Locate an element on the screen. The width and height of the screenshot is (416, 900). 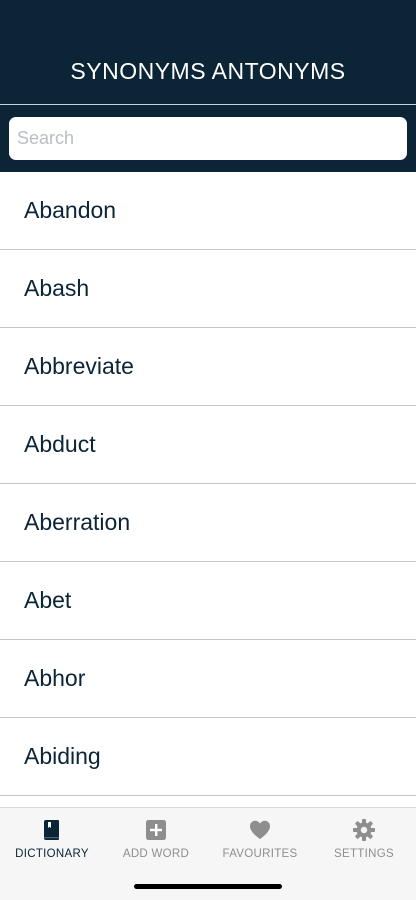
word-label: Abandon is located at coordinates (70, 210).